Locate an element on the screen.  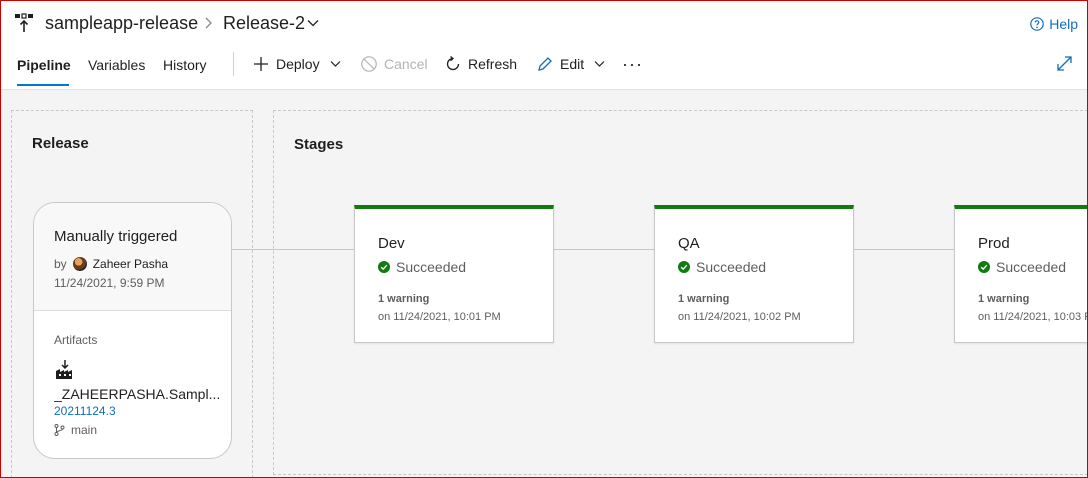
release-date: 11/24/2021, 9:59 PM is located at coordinates (109, 283).